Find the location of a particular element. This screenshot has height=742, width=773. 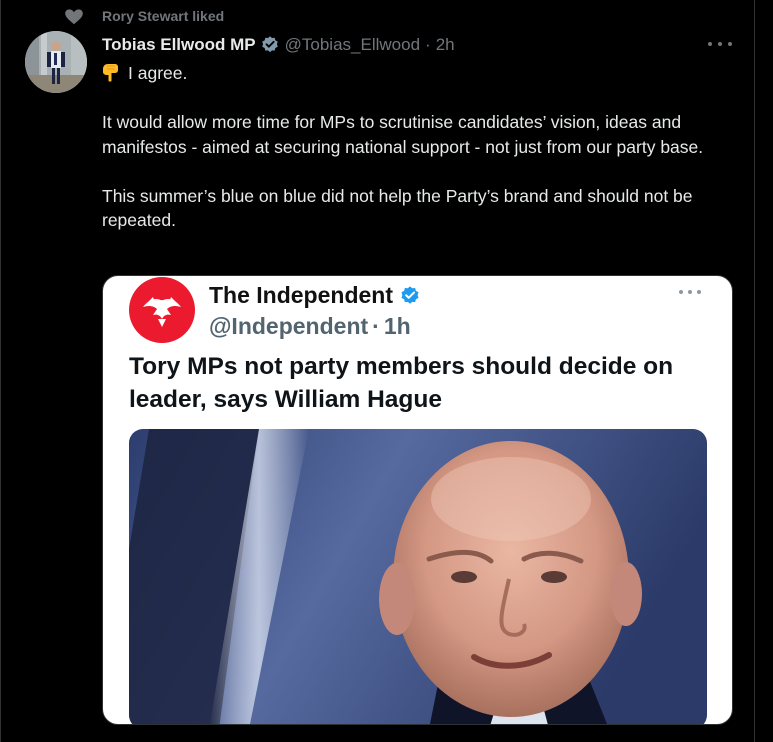

heart-icon is located at coordinates (74, 17).